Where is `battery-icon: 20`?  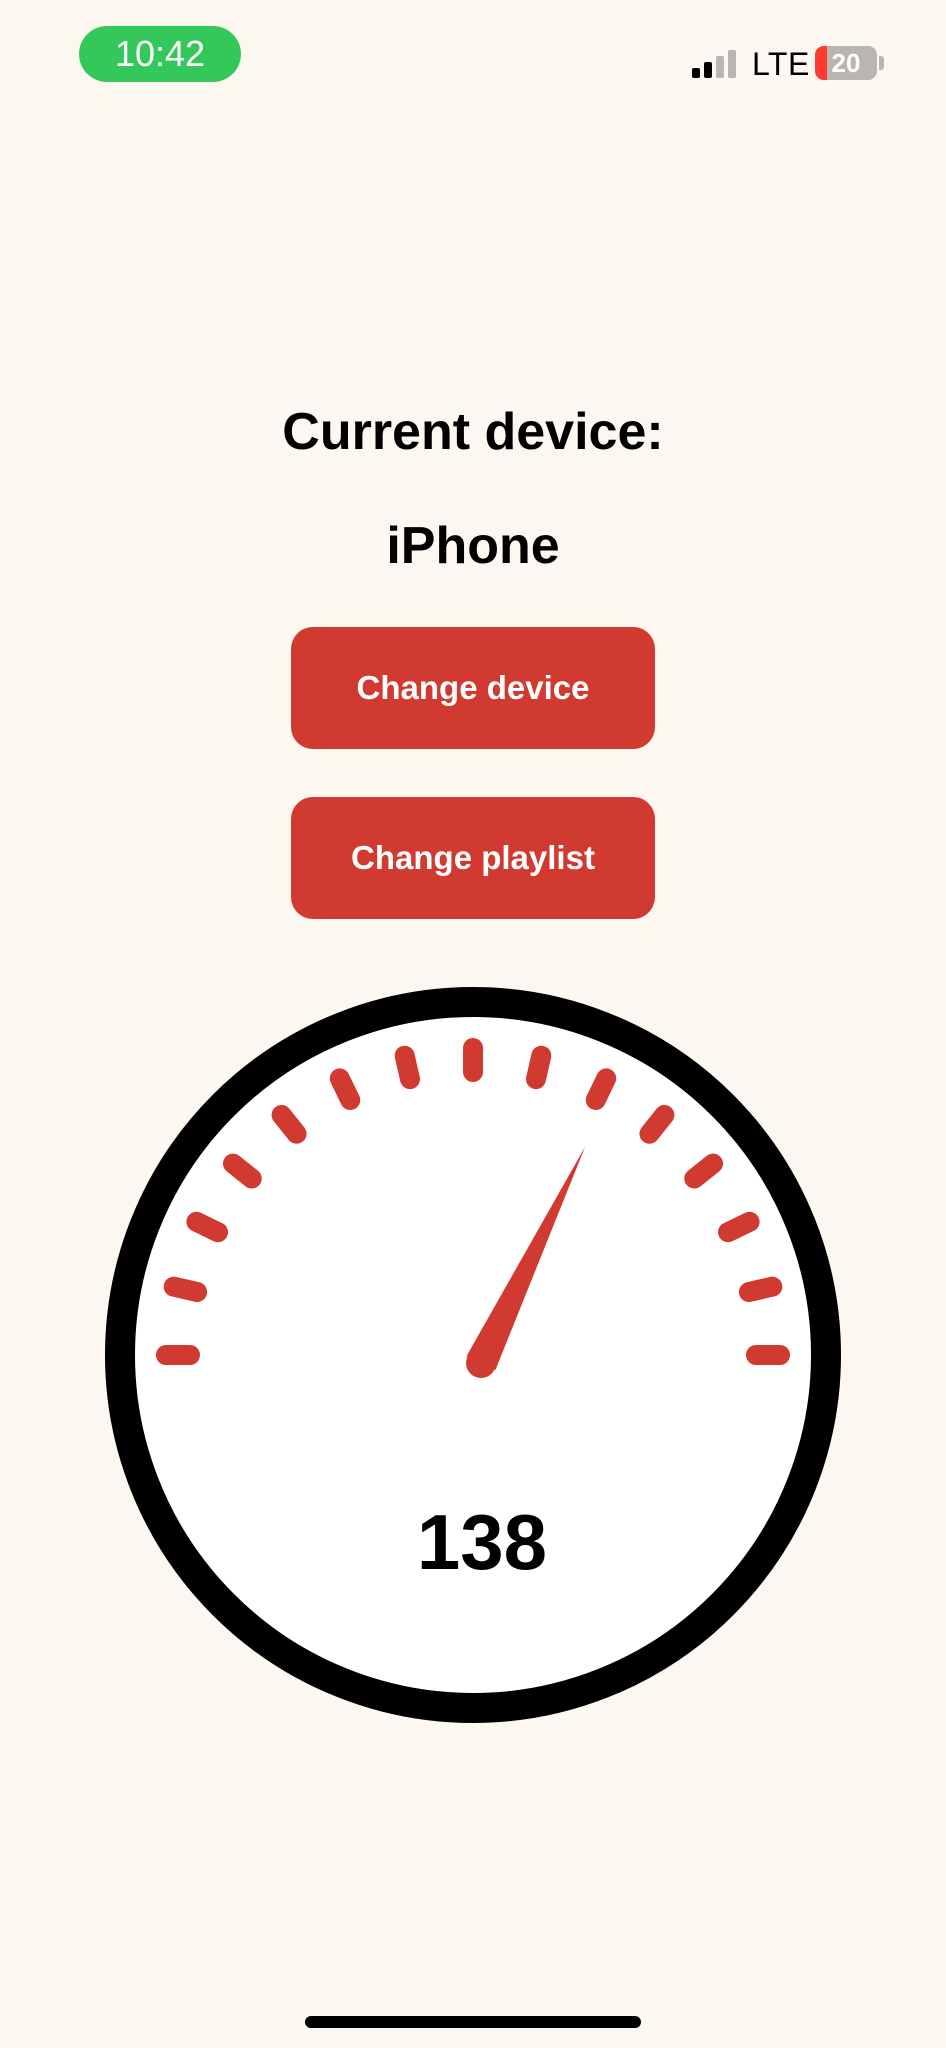 battery-icon: 20 is located at coordinates (846, 63).